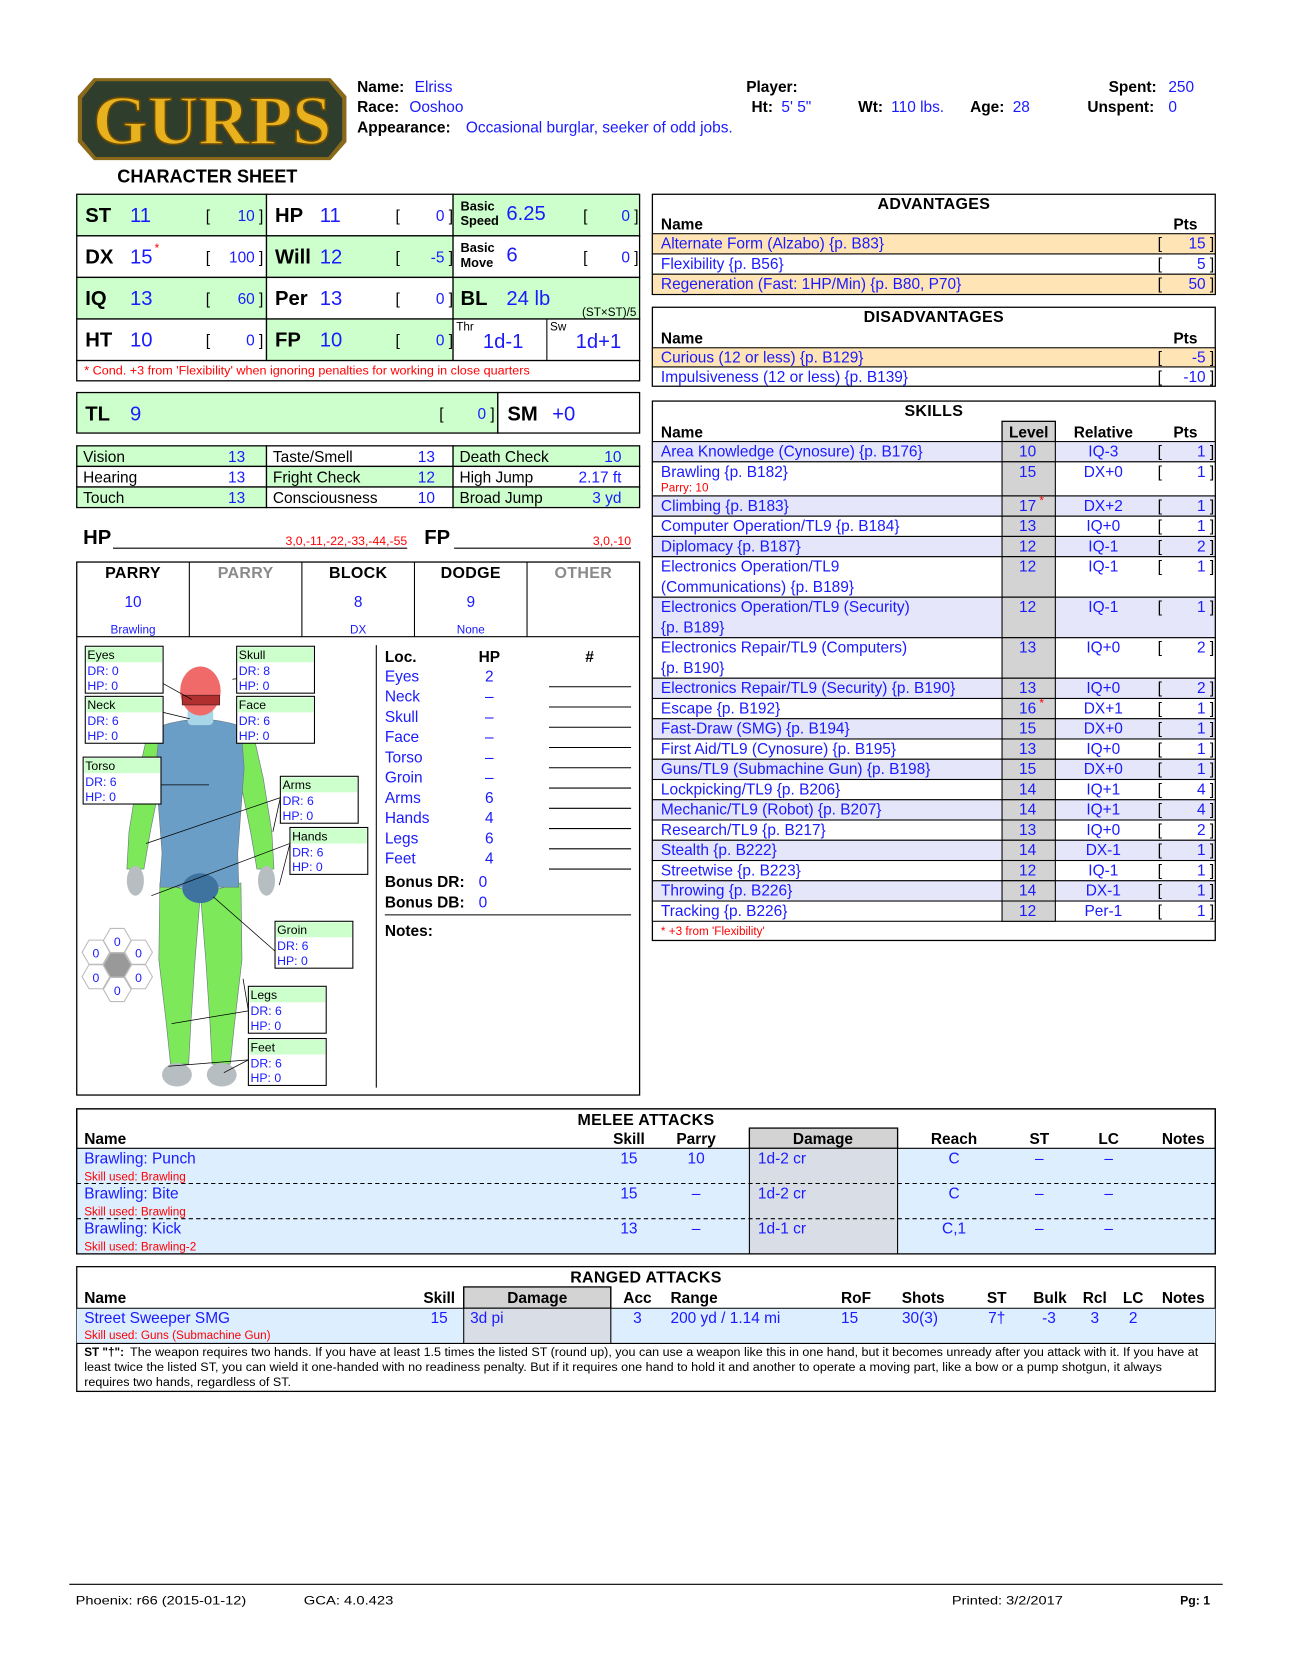  Describe the element at coordinates (439, 1298) in the screenshot. I see `ranged-header-skill: Skill` at that location.